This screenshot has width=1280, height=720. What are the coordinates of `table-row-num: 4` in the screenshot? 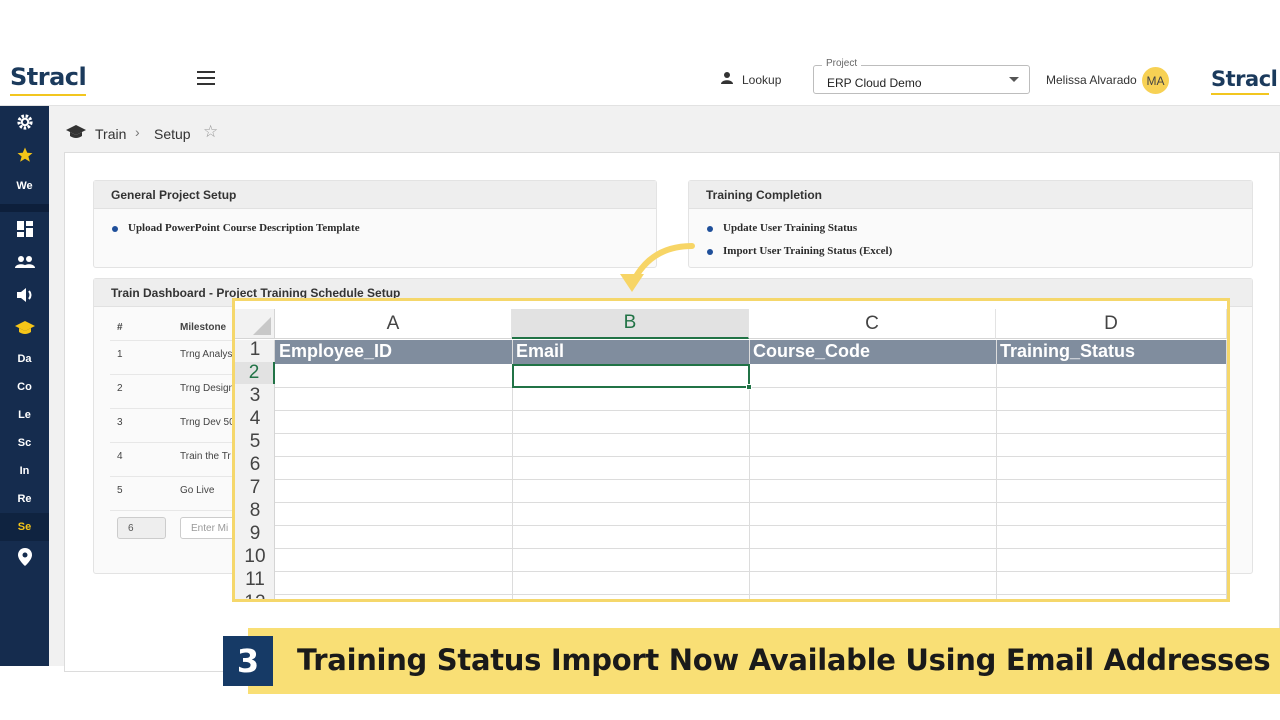 It's located at (120, 456).